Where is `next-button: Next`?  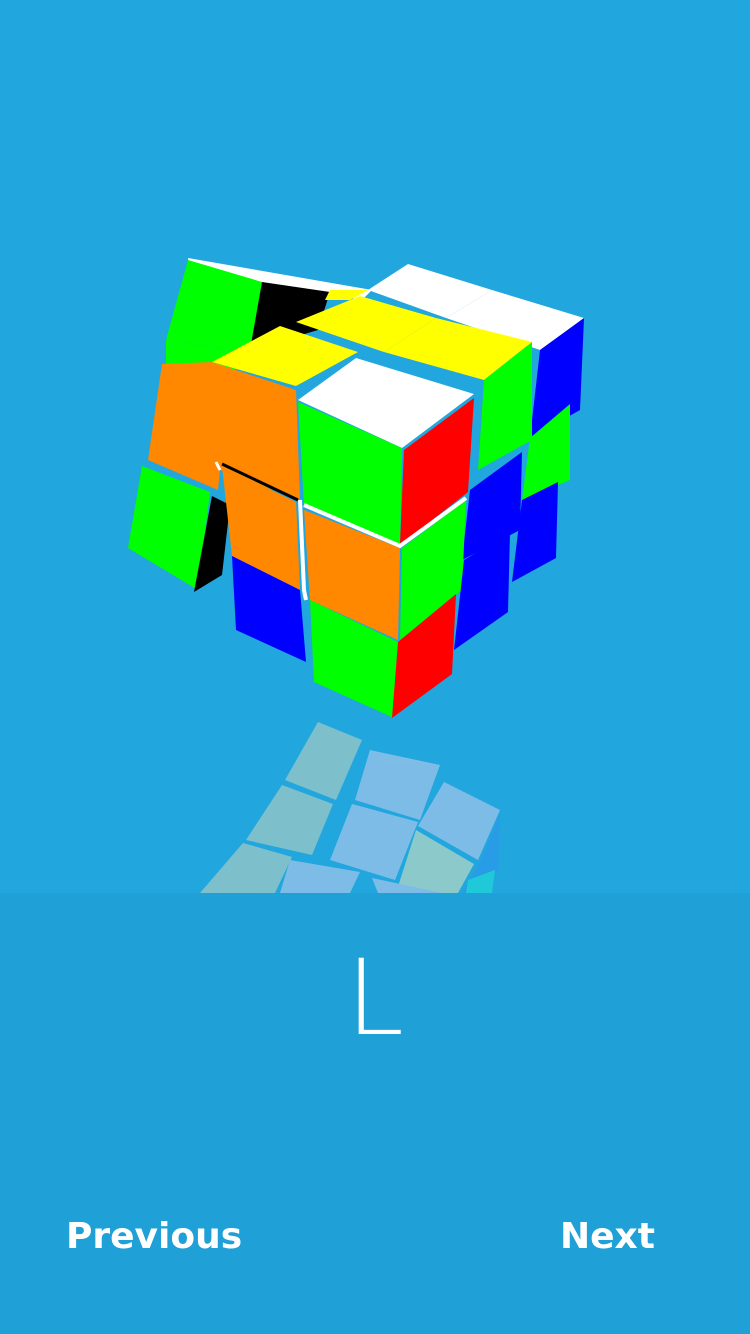
next-button: Next is located at coordinates (607, 1237).